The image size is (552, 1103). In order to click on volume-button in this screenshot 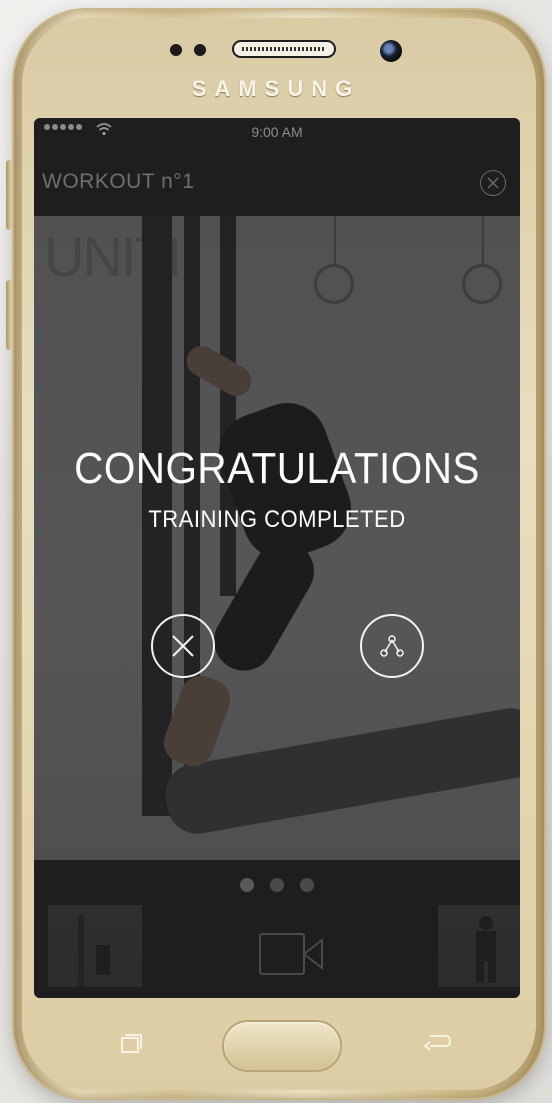, I will do `click(9, 195)`.